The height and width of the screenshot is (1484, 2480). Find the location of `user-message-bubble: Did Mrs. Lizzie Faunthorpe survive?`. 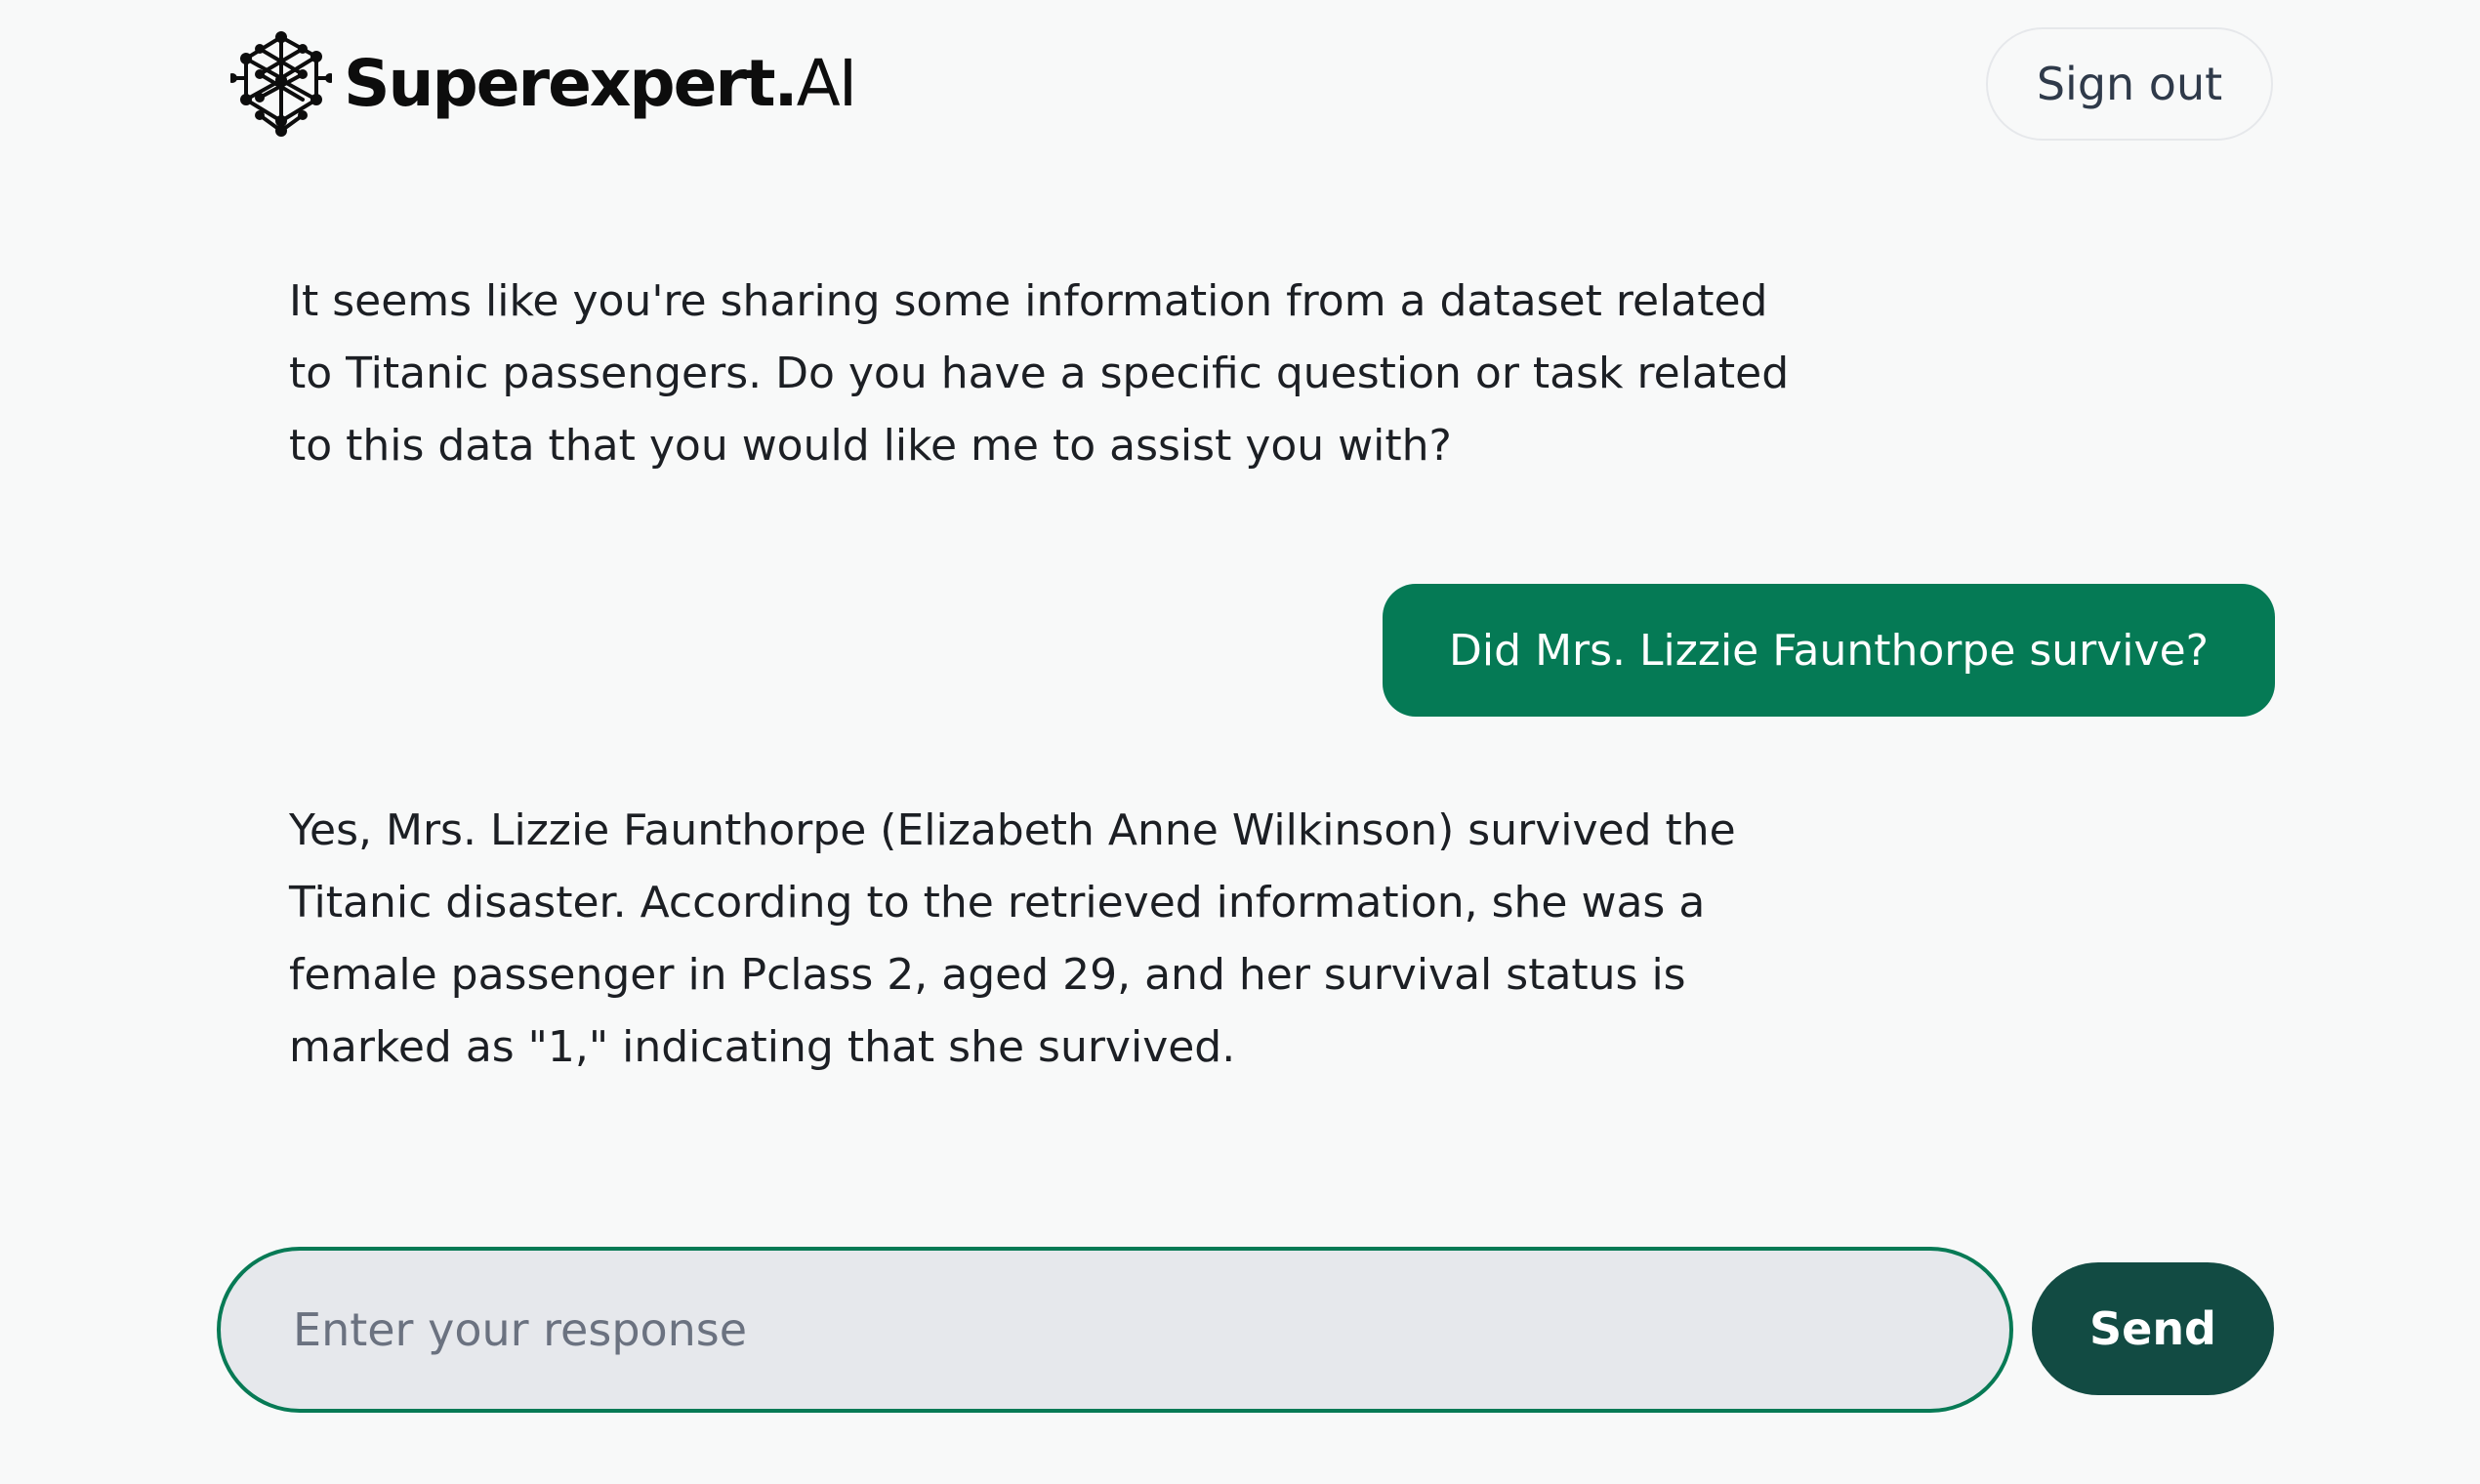

user-message-bubble: Did Mrs. Lizzie Faunthorpe survive? is located at coordinates (1829, 650).